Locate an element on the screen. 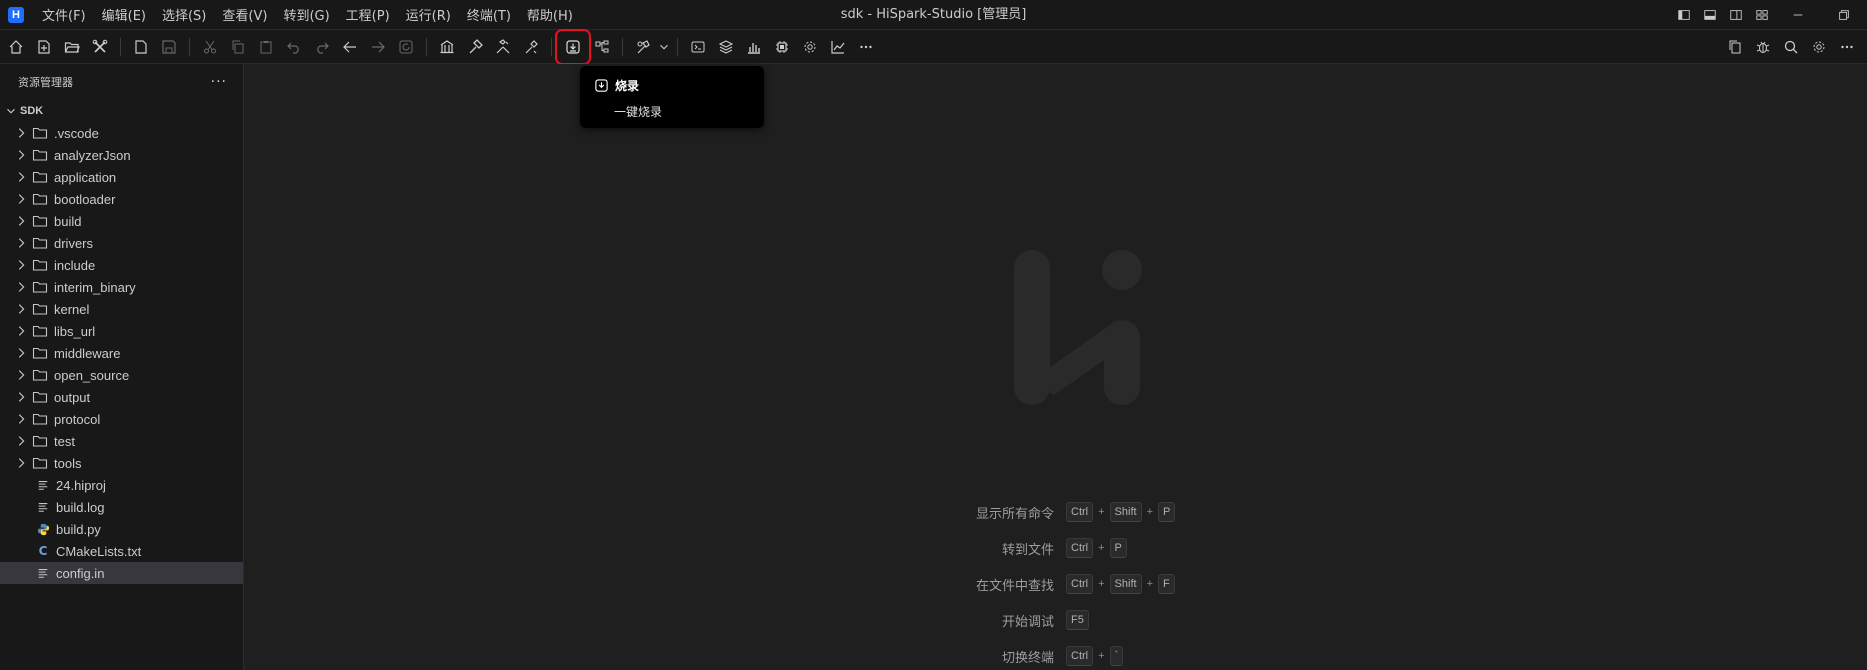 The height and width of the screenshot is (670, 1867). clean-button is located at coordinates (531, 47).